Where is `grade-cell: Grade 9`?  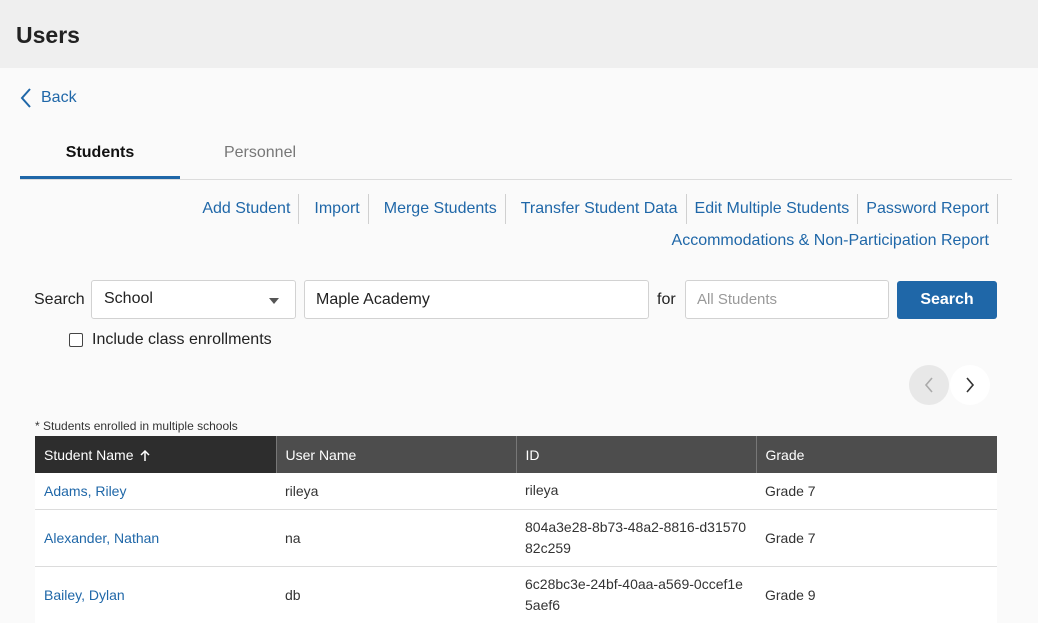
grade-cell: Grade 9 is located at coordinates (876, 594).